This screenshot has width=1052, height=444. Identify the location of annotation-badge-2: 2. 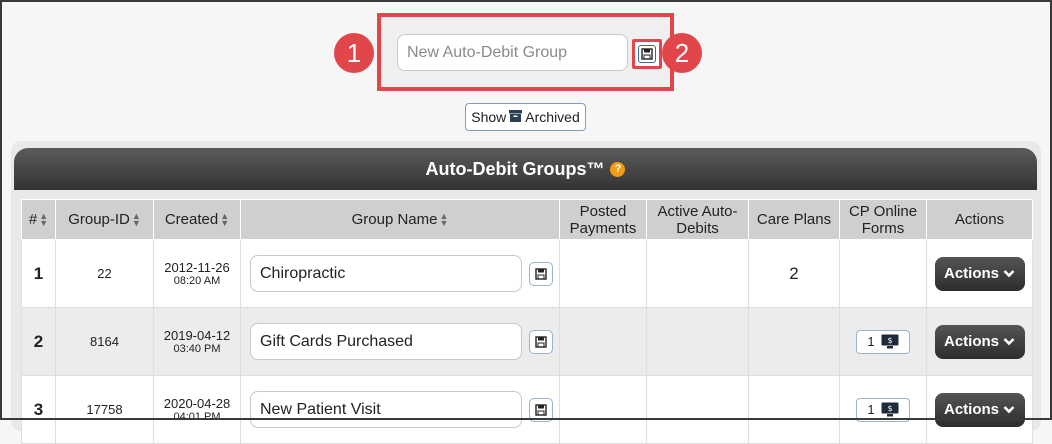
(682, 53).